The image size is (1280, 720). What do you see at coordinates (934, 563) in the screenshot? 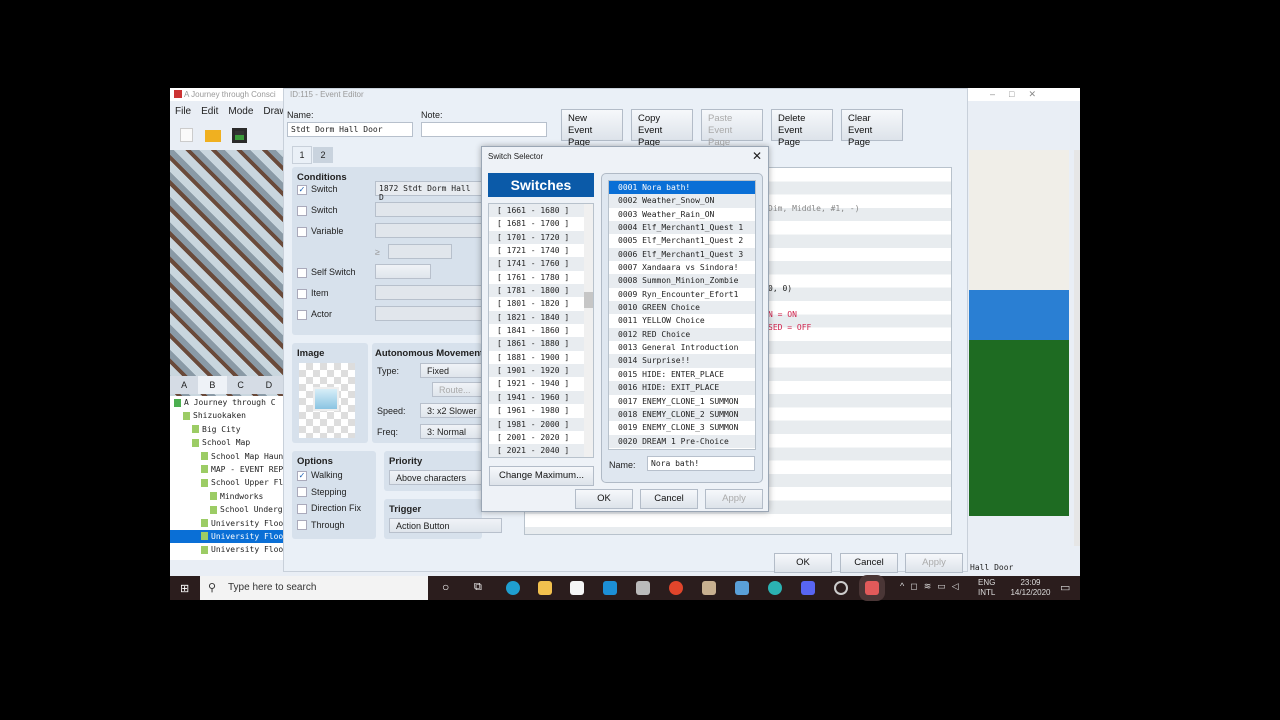
I see `editor-apply-button: Apply` at bounding box center [934, 563].